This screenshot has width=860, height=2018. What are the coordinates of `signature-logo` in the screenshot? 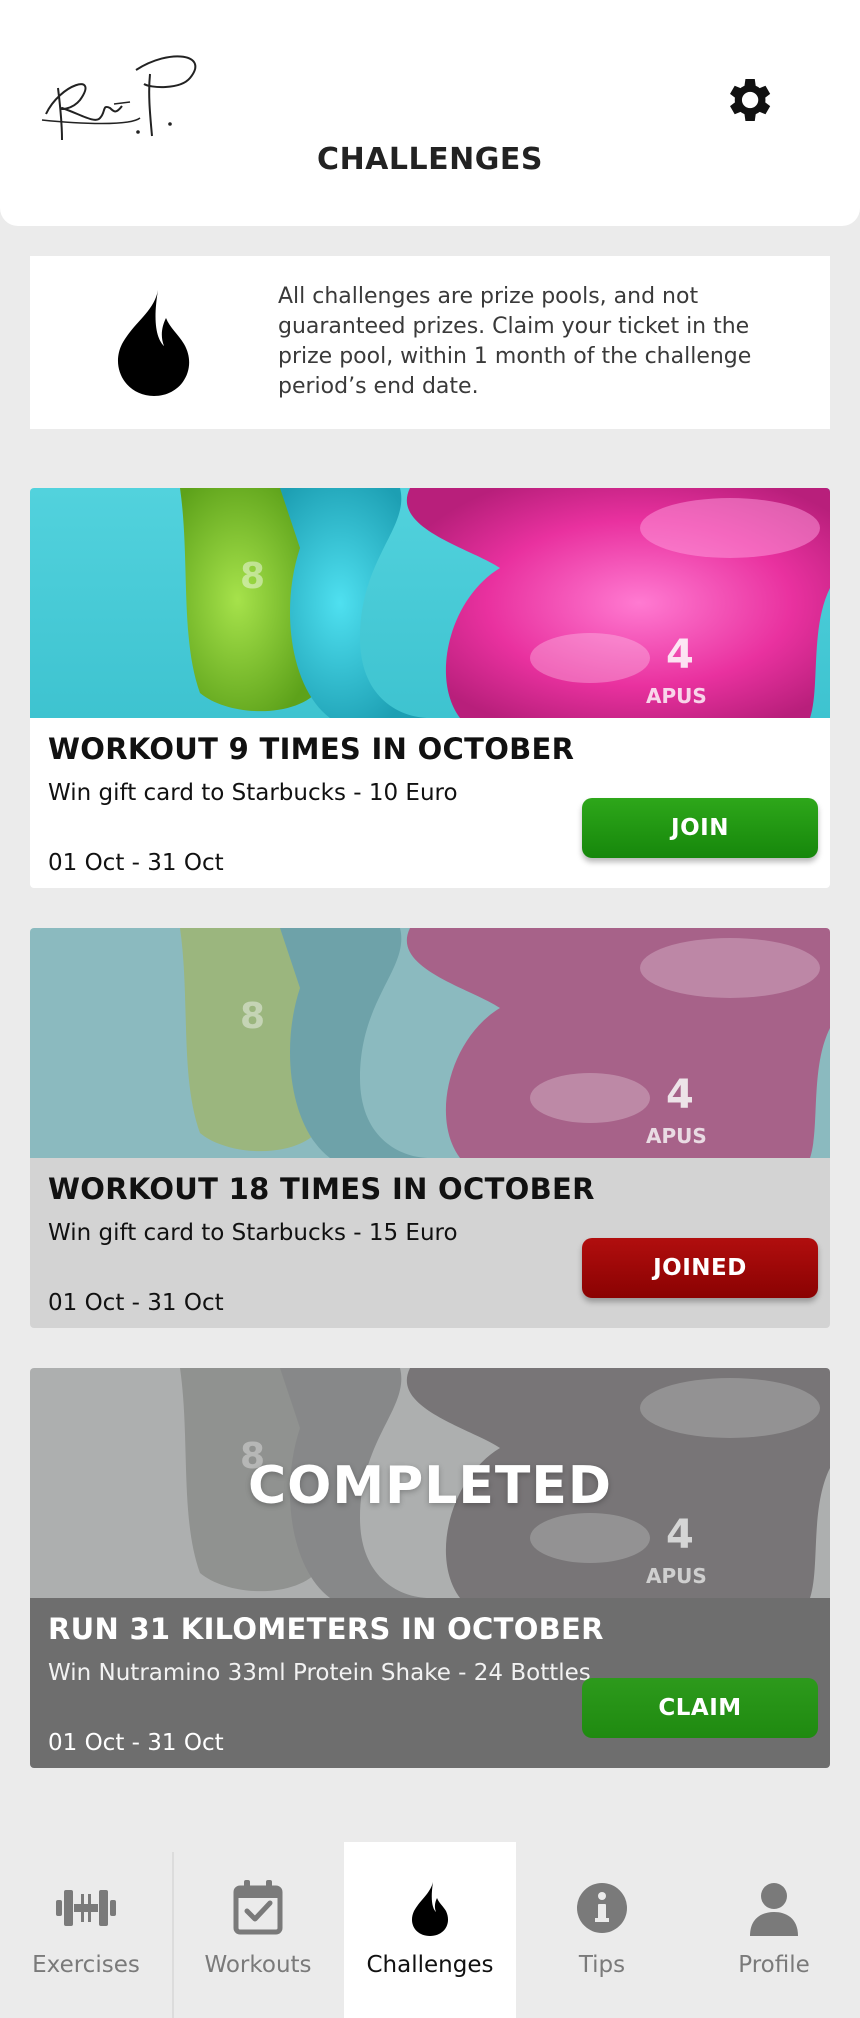 It's located at (119, 98).